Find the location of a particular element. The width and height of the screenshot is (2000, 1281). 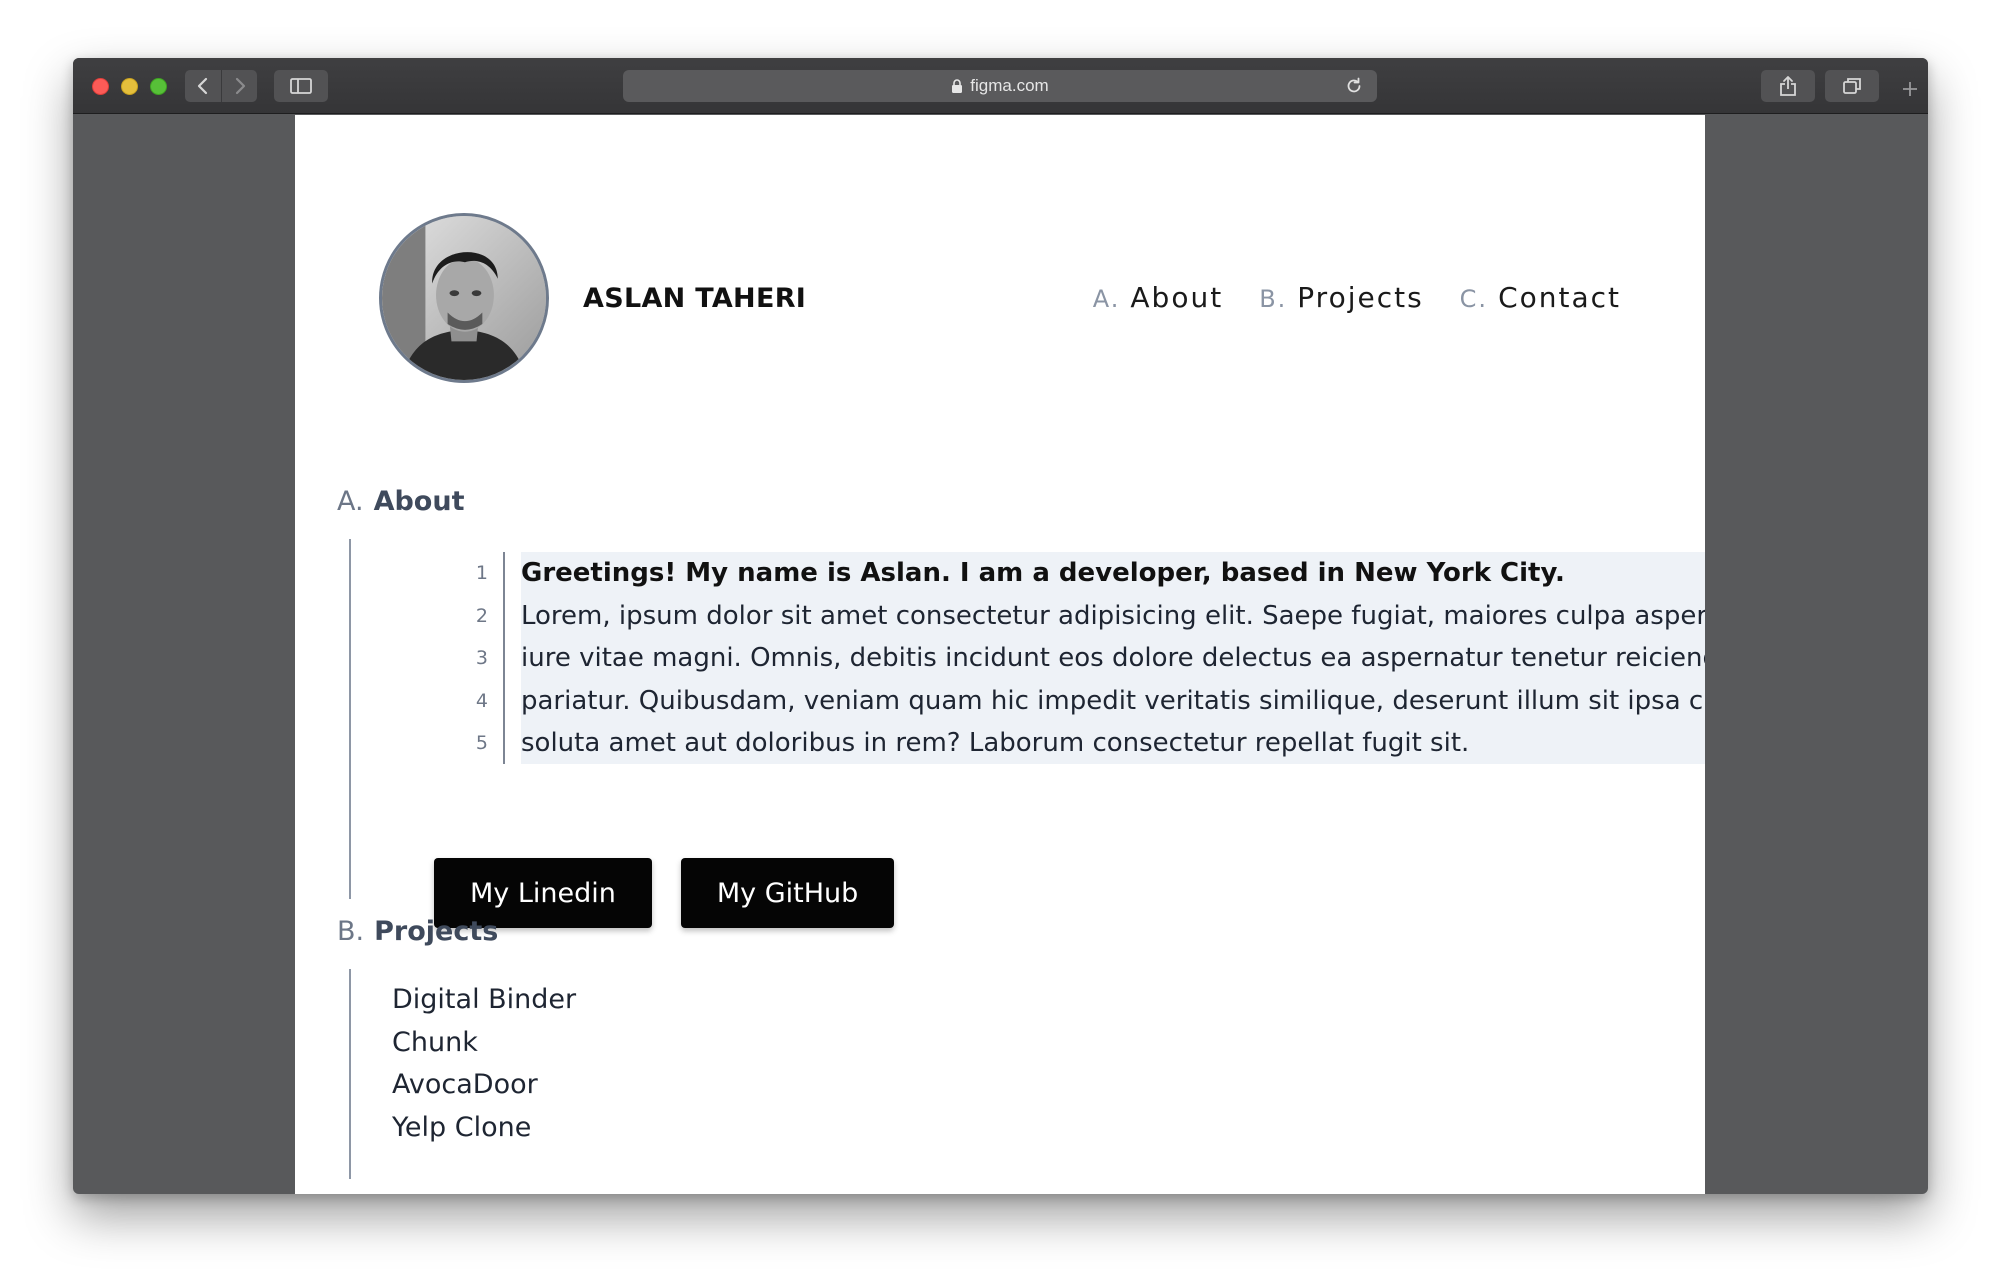

nav-link-projects: B. Projects is located at coordinates (1341, 297).